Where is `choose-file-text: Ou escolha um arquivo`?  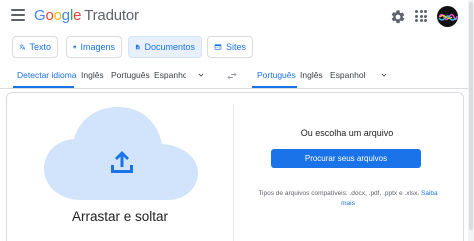
choose-file-text: Ou escolha um arquivo is located at coordinates (347, 133).